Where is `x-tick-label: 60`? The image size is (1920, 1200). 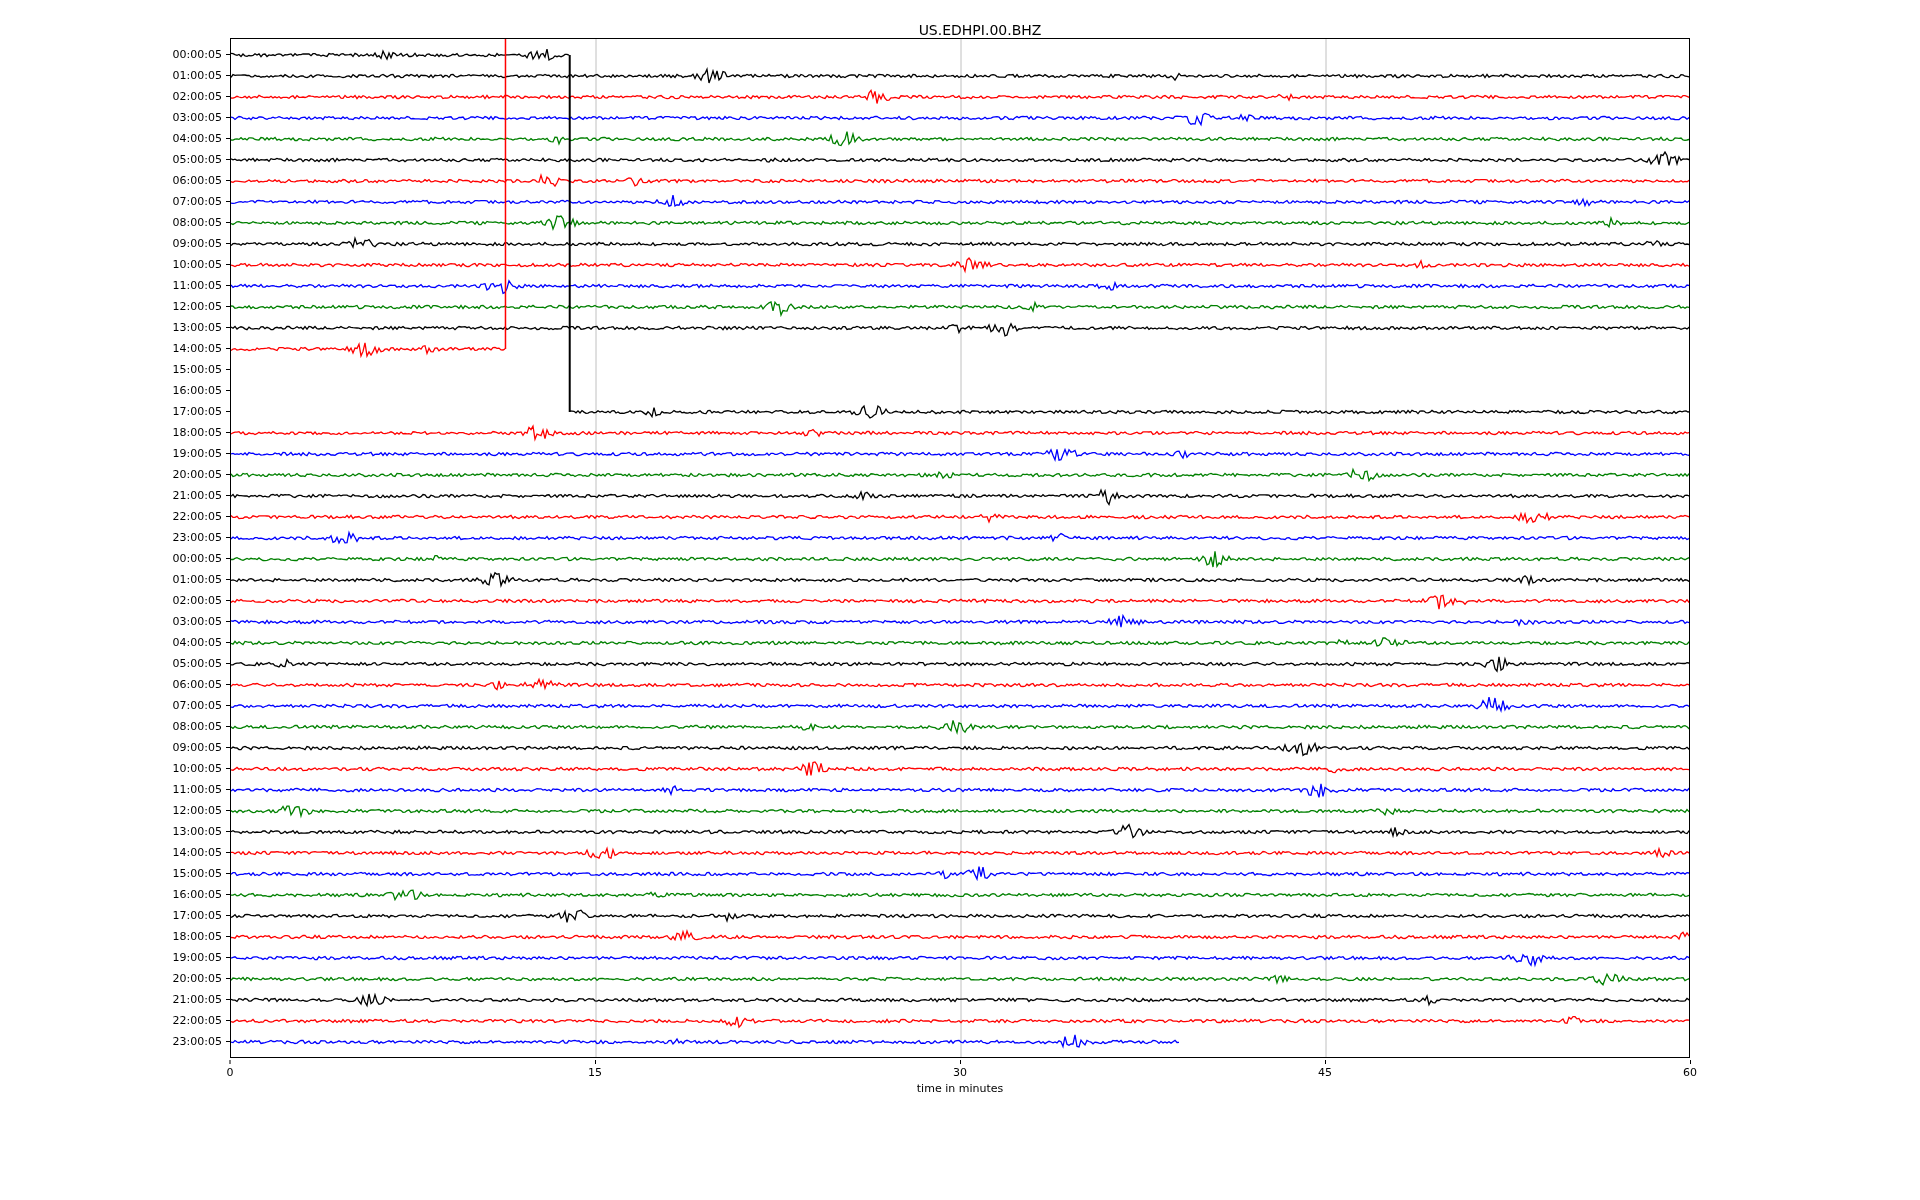 x-tick-label: 60 is located at coordinates (1690, 1072).